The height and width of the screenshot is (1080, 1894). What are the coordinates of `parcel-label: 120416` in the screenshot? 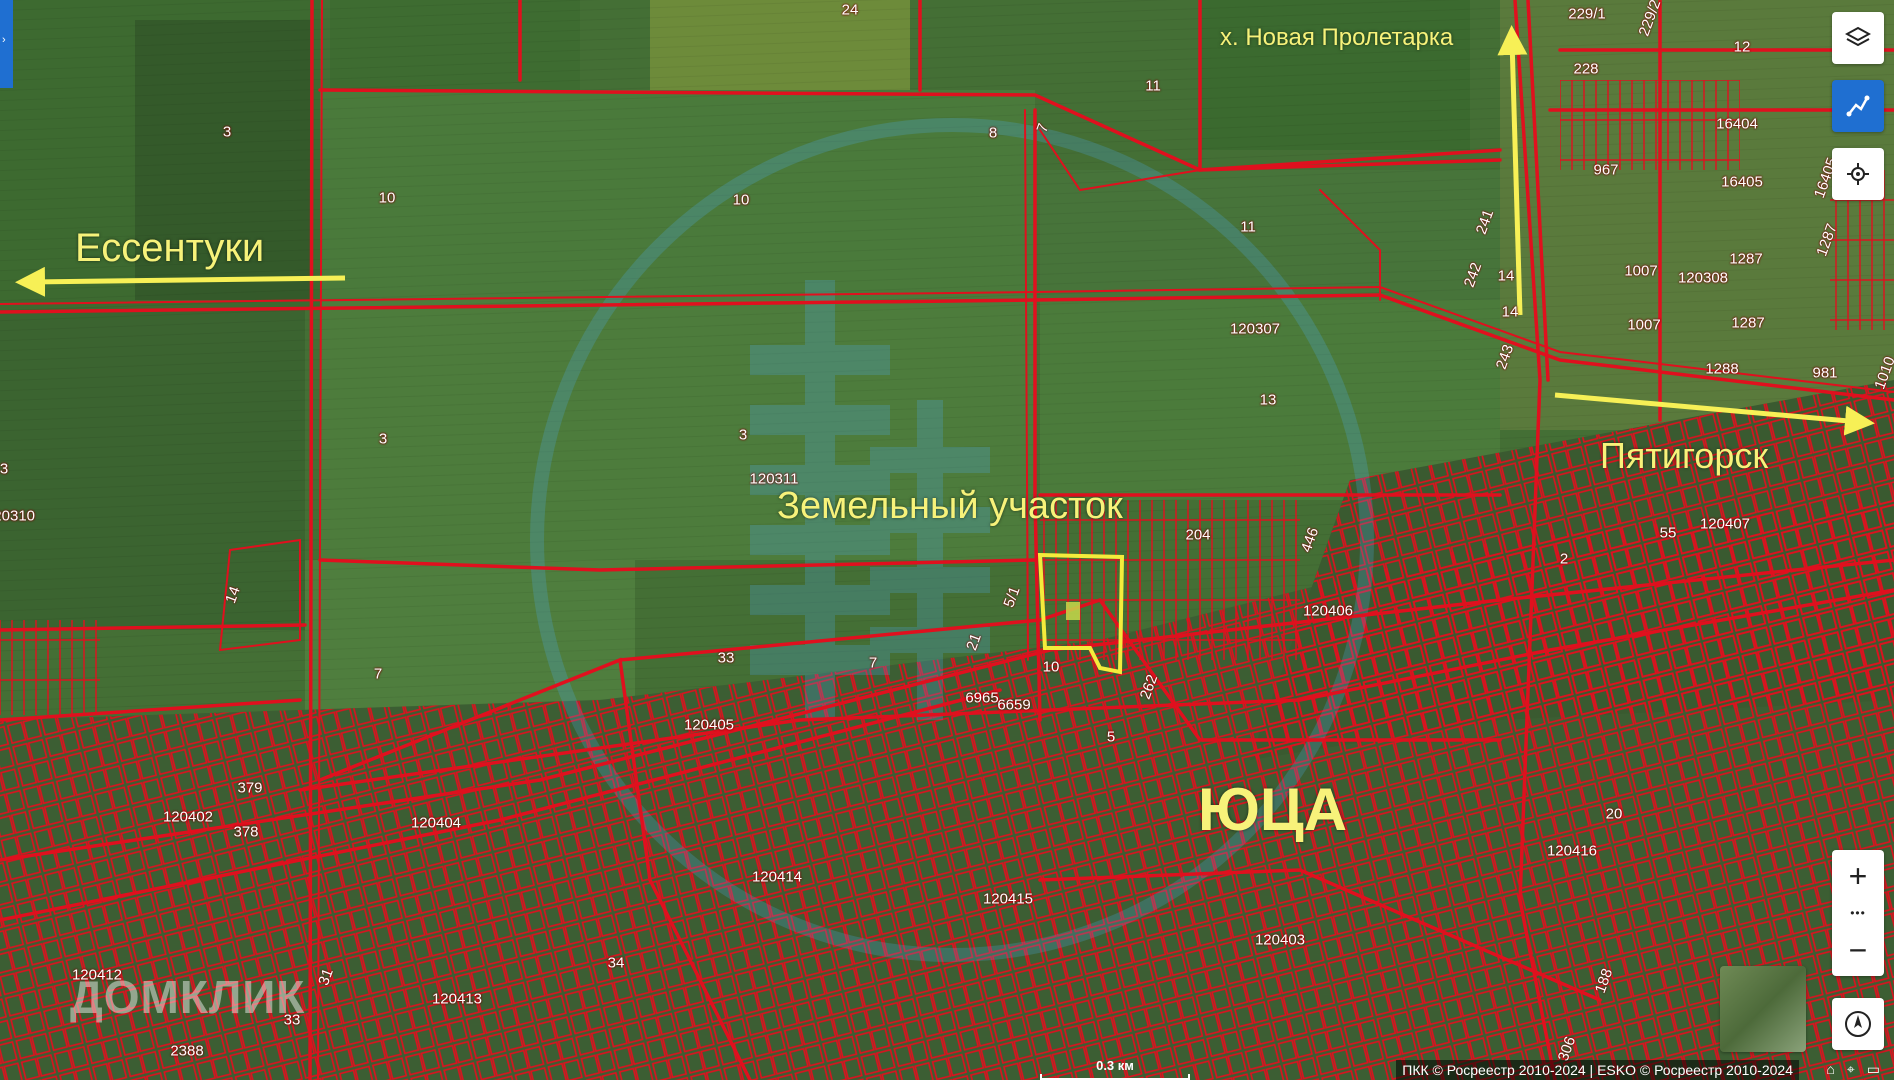 It's located at (1572, 851).